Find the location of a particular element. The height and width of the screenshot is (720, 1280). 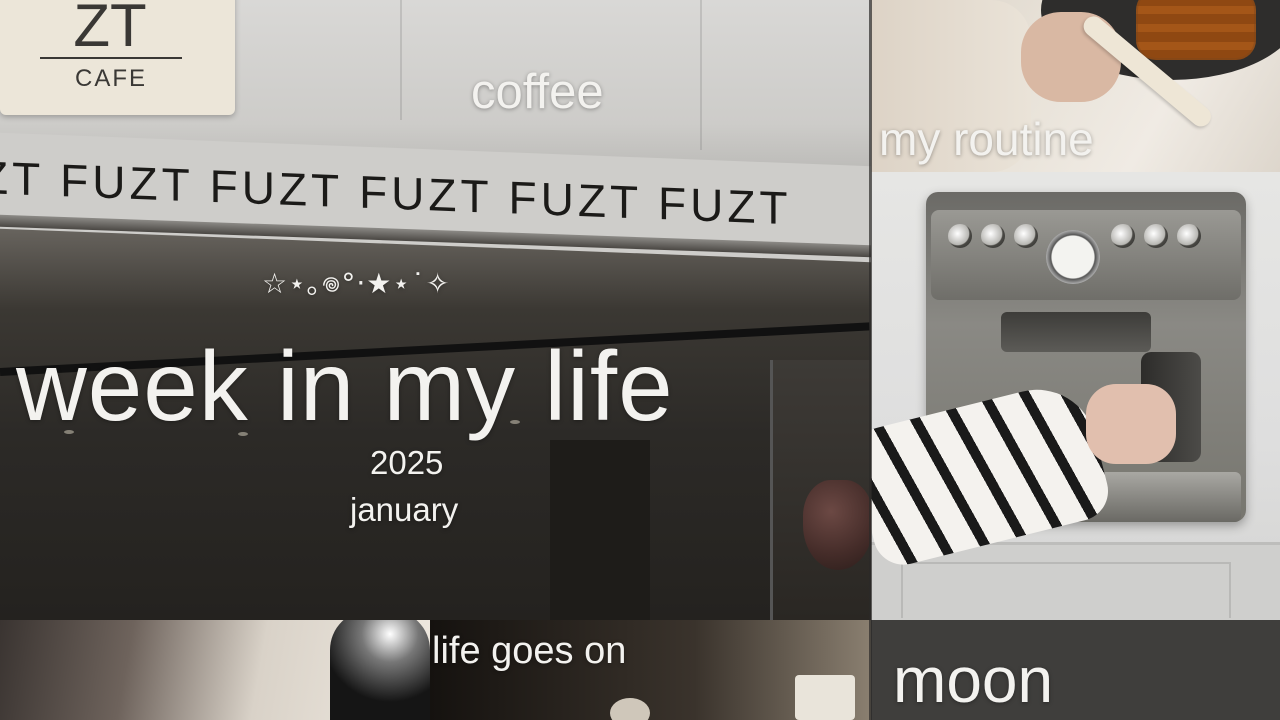

routine-label: my routine is located at coordinates (986, 139).